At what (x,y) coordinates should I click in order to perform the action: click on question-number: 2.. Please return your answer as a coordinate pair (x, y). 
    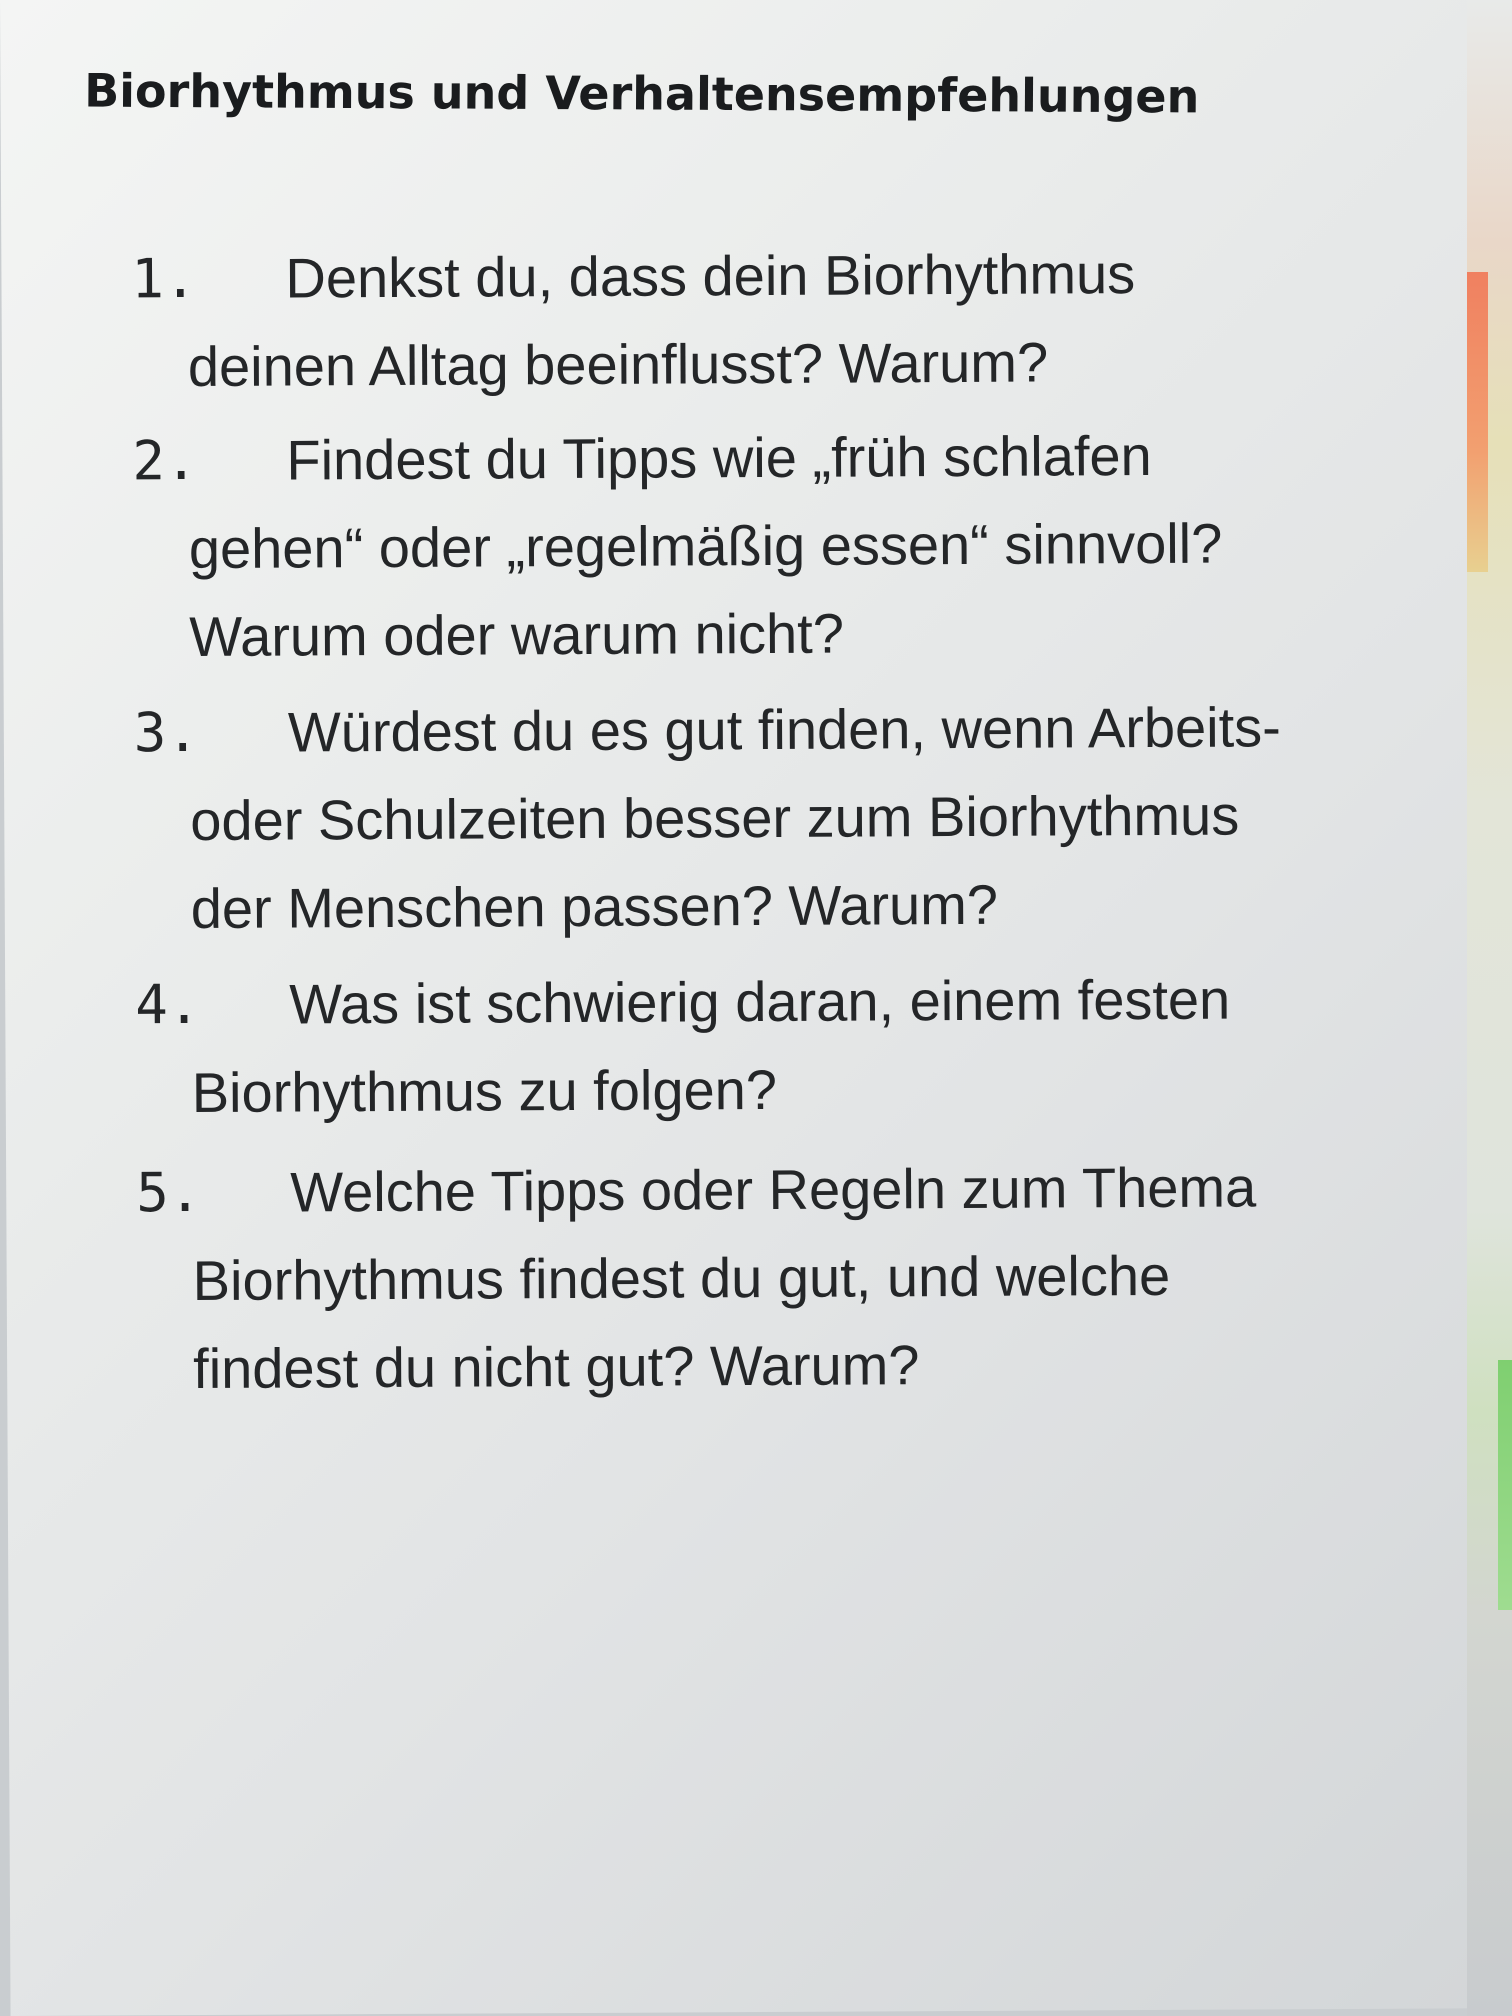
    Looking at the image, I should click on (165, 460).